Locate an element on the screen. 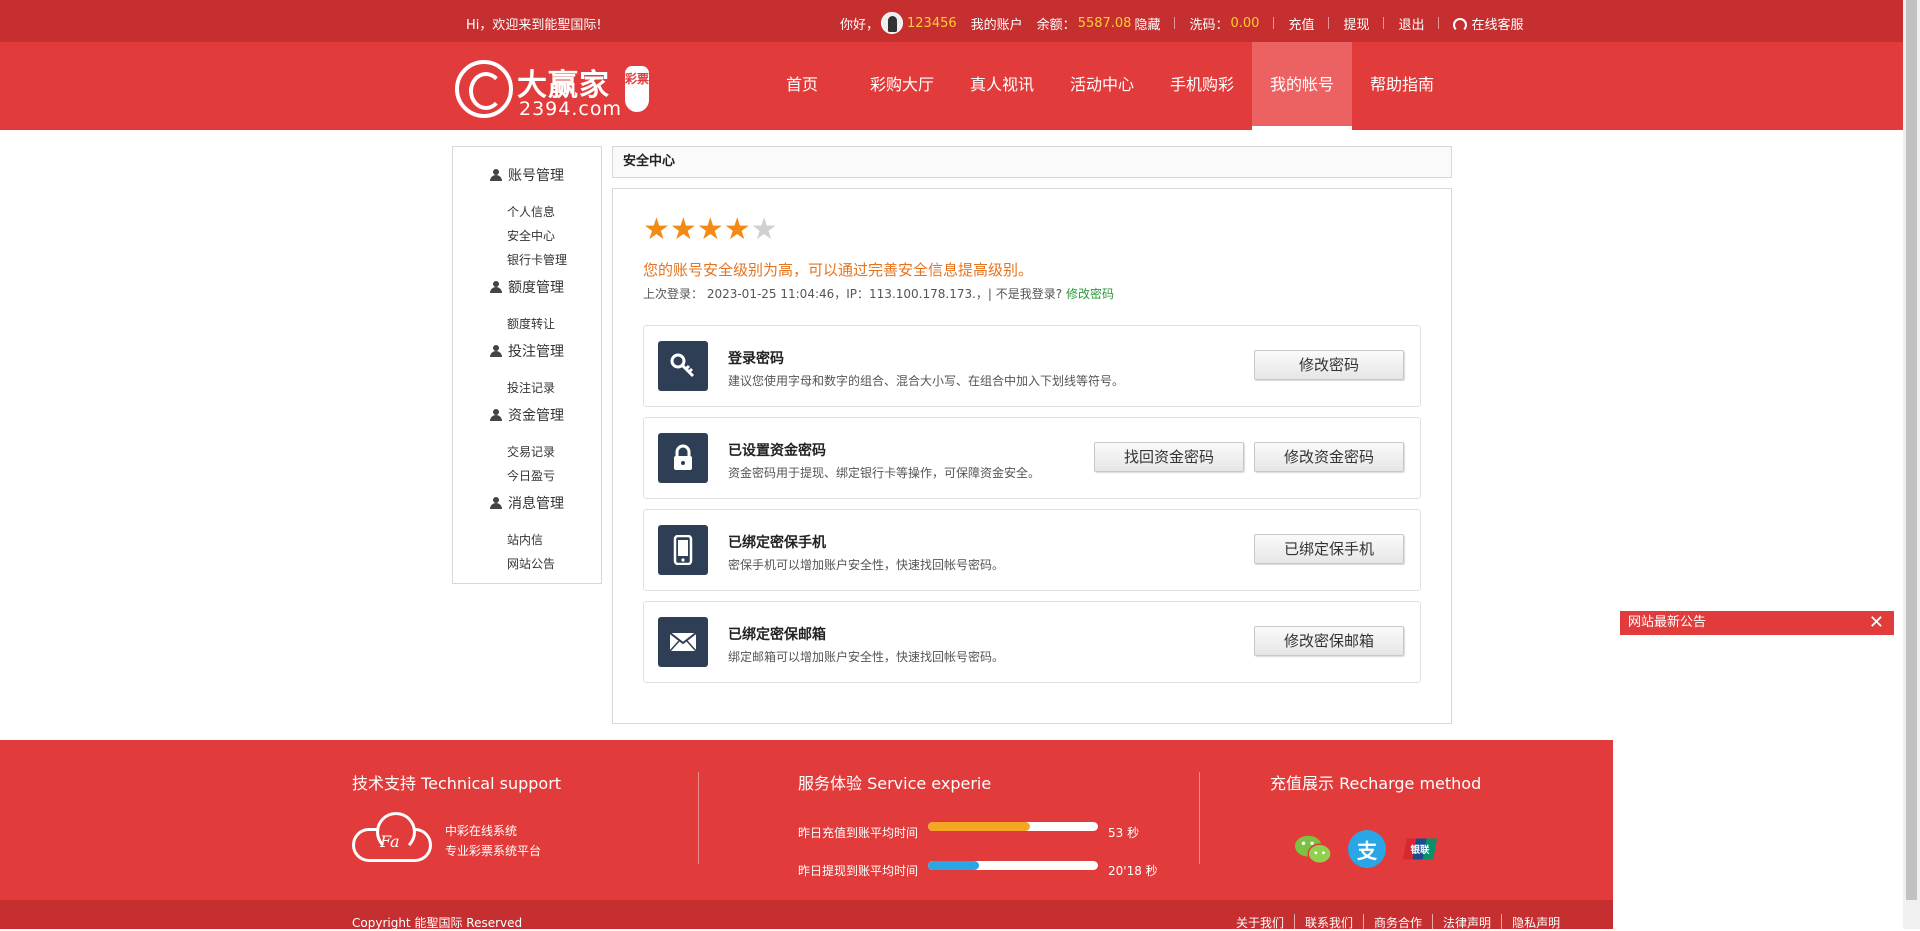 The width and height of the screenshot is (1920, 931). sidebar-group-account: 账号管理 is located at coordinates (527, 175).